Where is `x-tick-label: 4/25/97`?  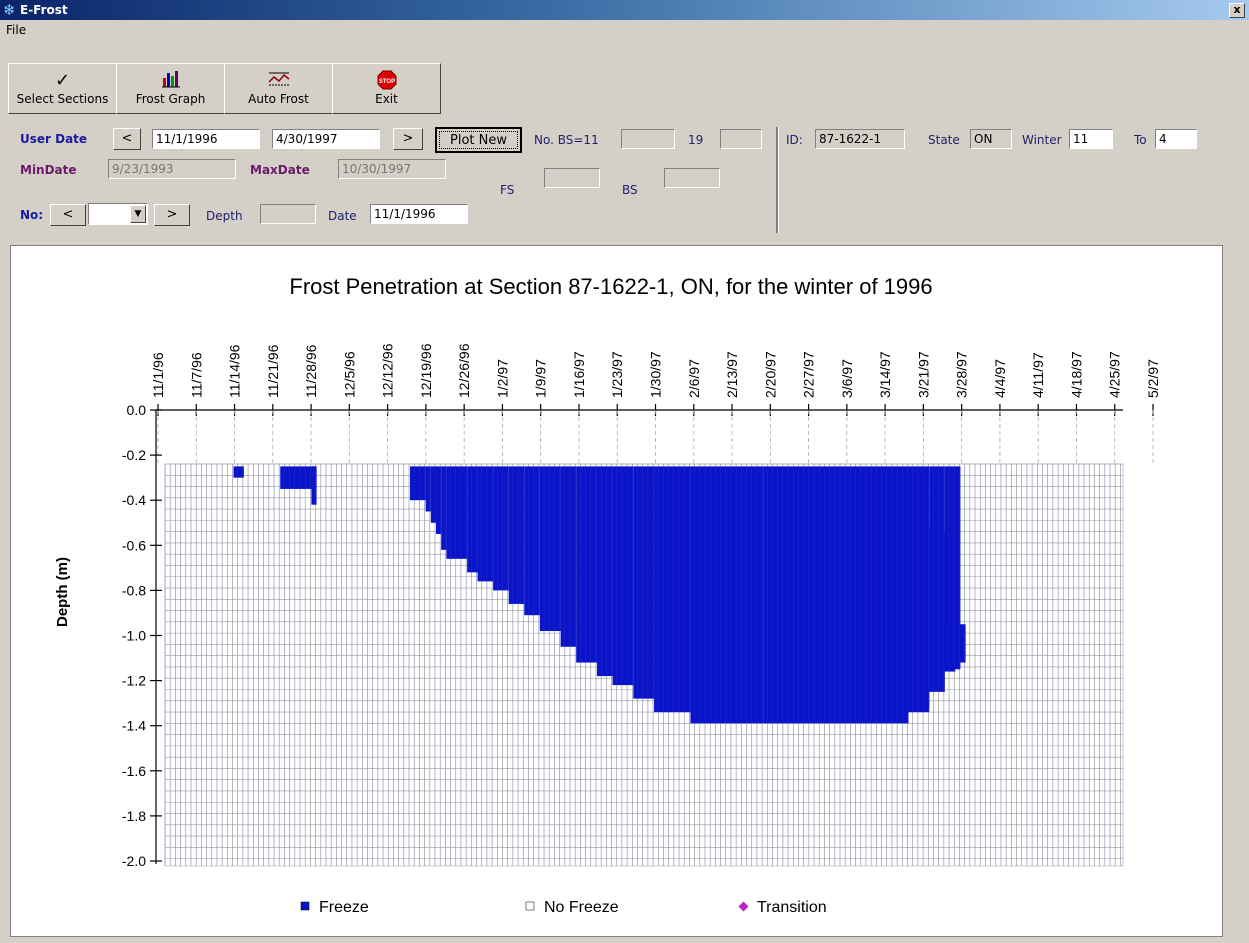
x-tick-label: 4/25/97 is located at coordinates (1115, 374).